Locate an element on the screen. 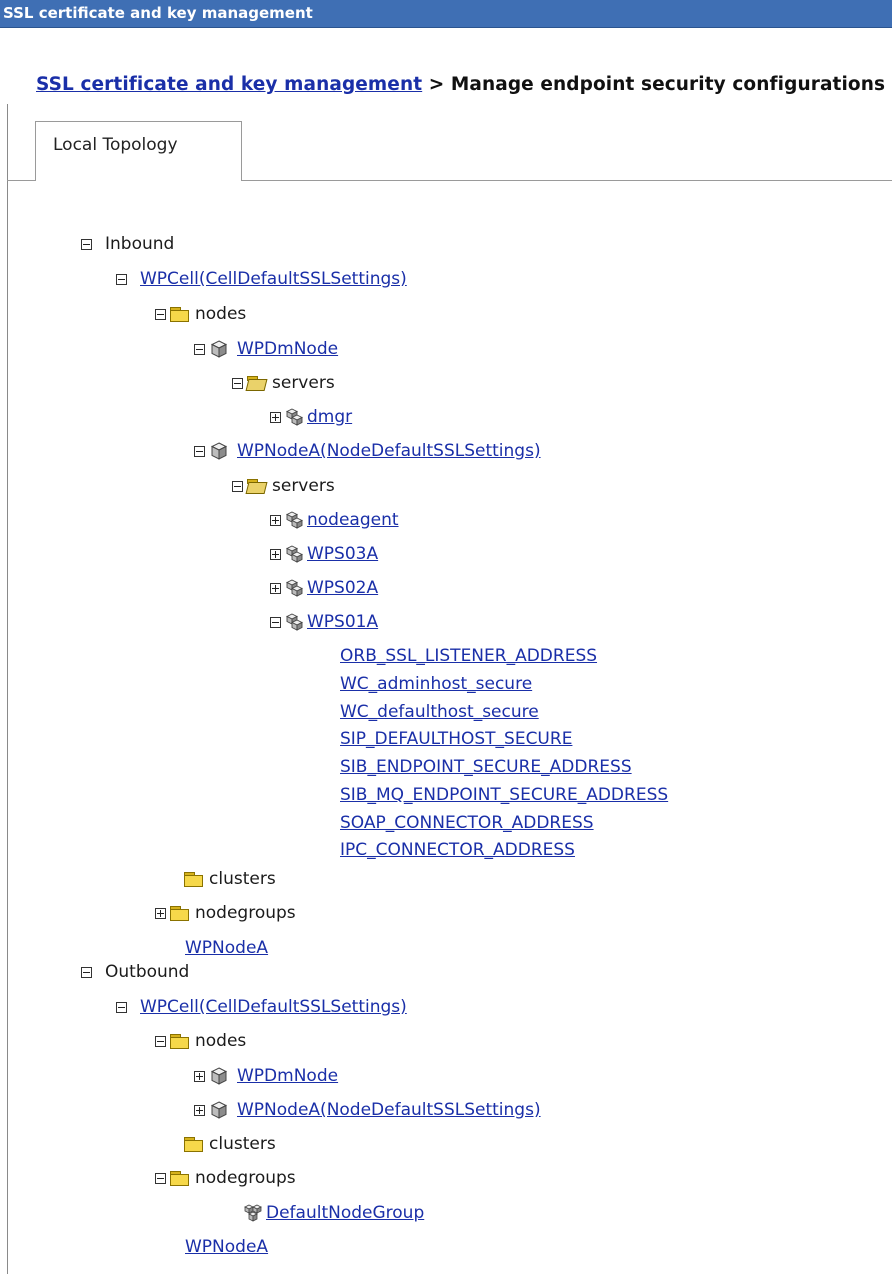 The image size is (892, 1274). tab-strip-divider is located at coordinates (21, 180).